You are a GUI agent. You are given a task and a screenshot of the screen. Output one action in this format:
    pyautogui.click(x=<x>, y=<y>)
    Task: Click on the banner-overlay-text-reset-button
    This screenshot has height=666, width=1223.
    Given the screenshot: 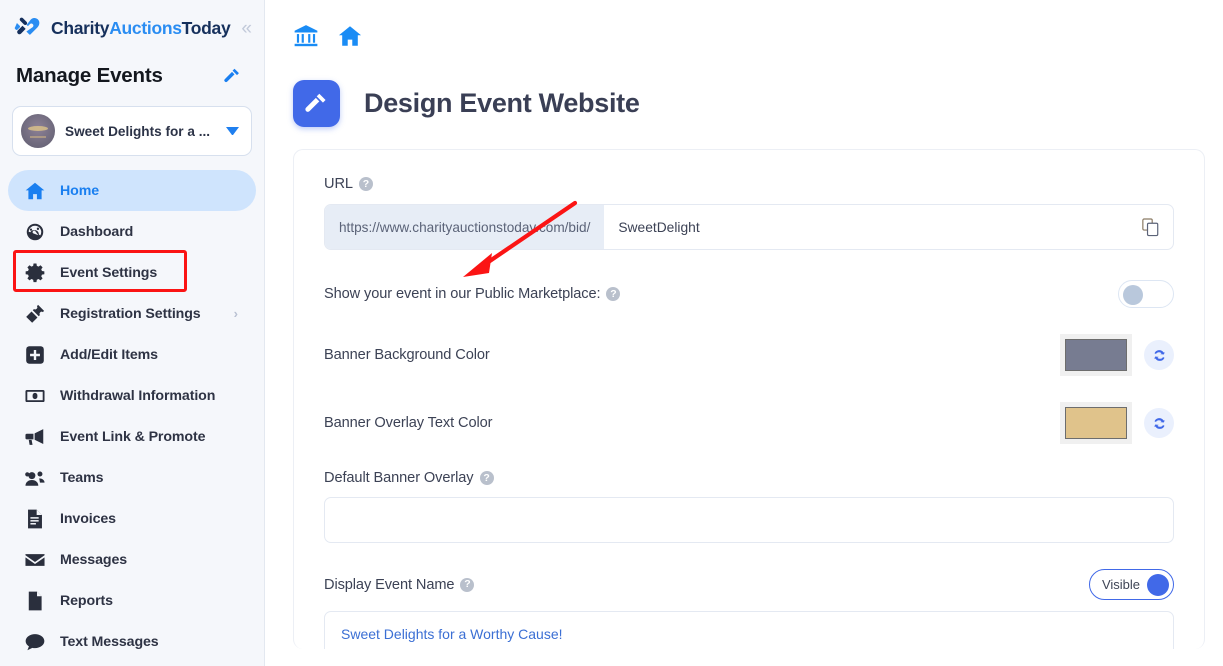 What is the action you would take?
    pyautogui.click(x=1159, y=423)
    